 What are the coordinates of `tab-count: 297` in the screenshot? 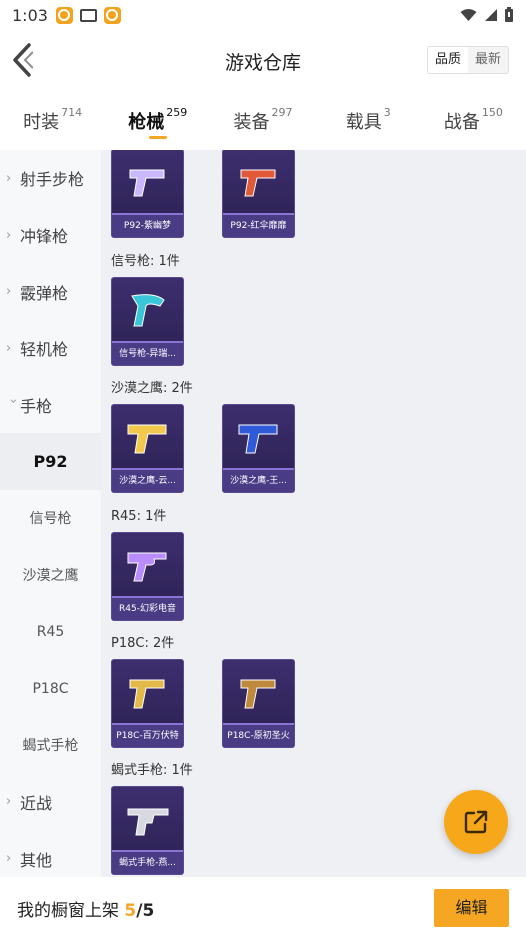 It's located at (282, 112).